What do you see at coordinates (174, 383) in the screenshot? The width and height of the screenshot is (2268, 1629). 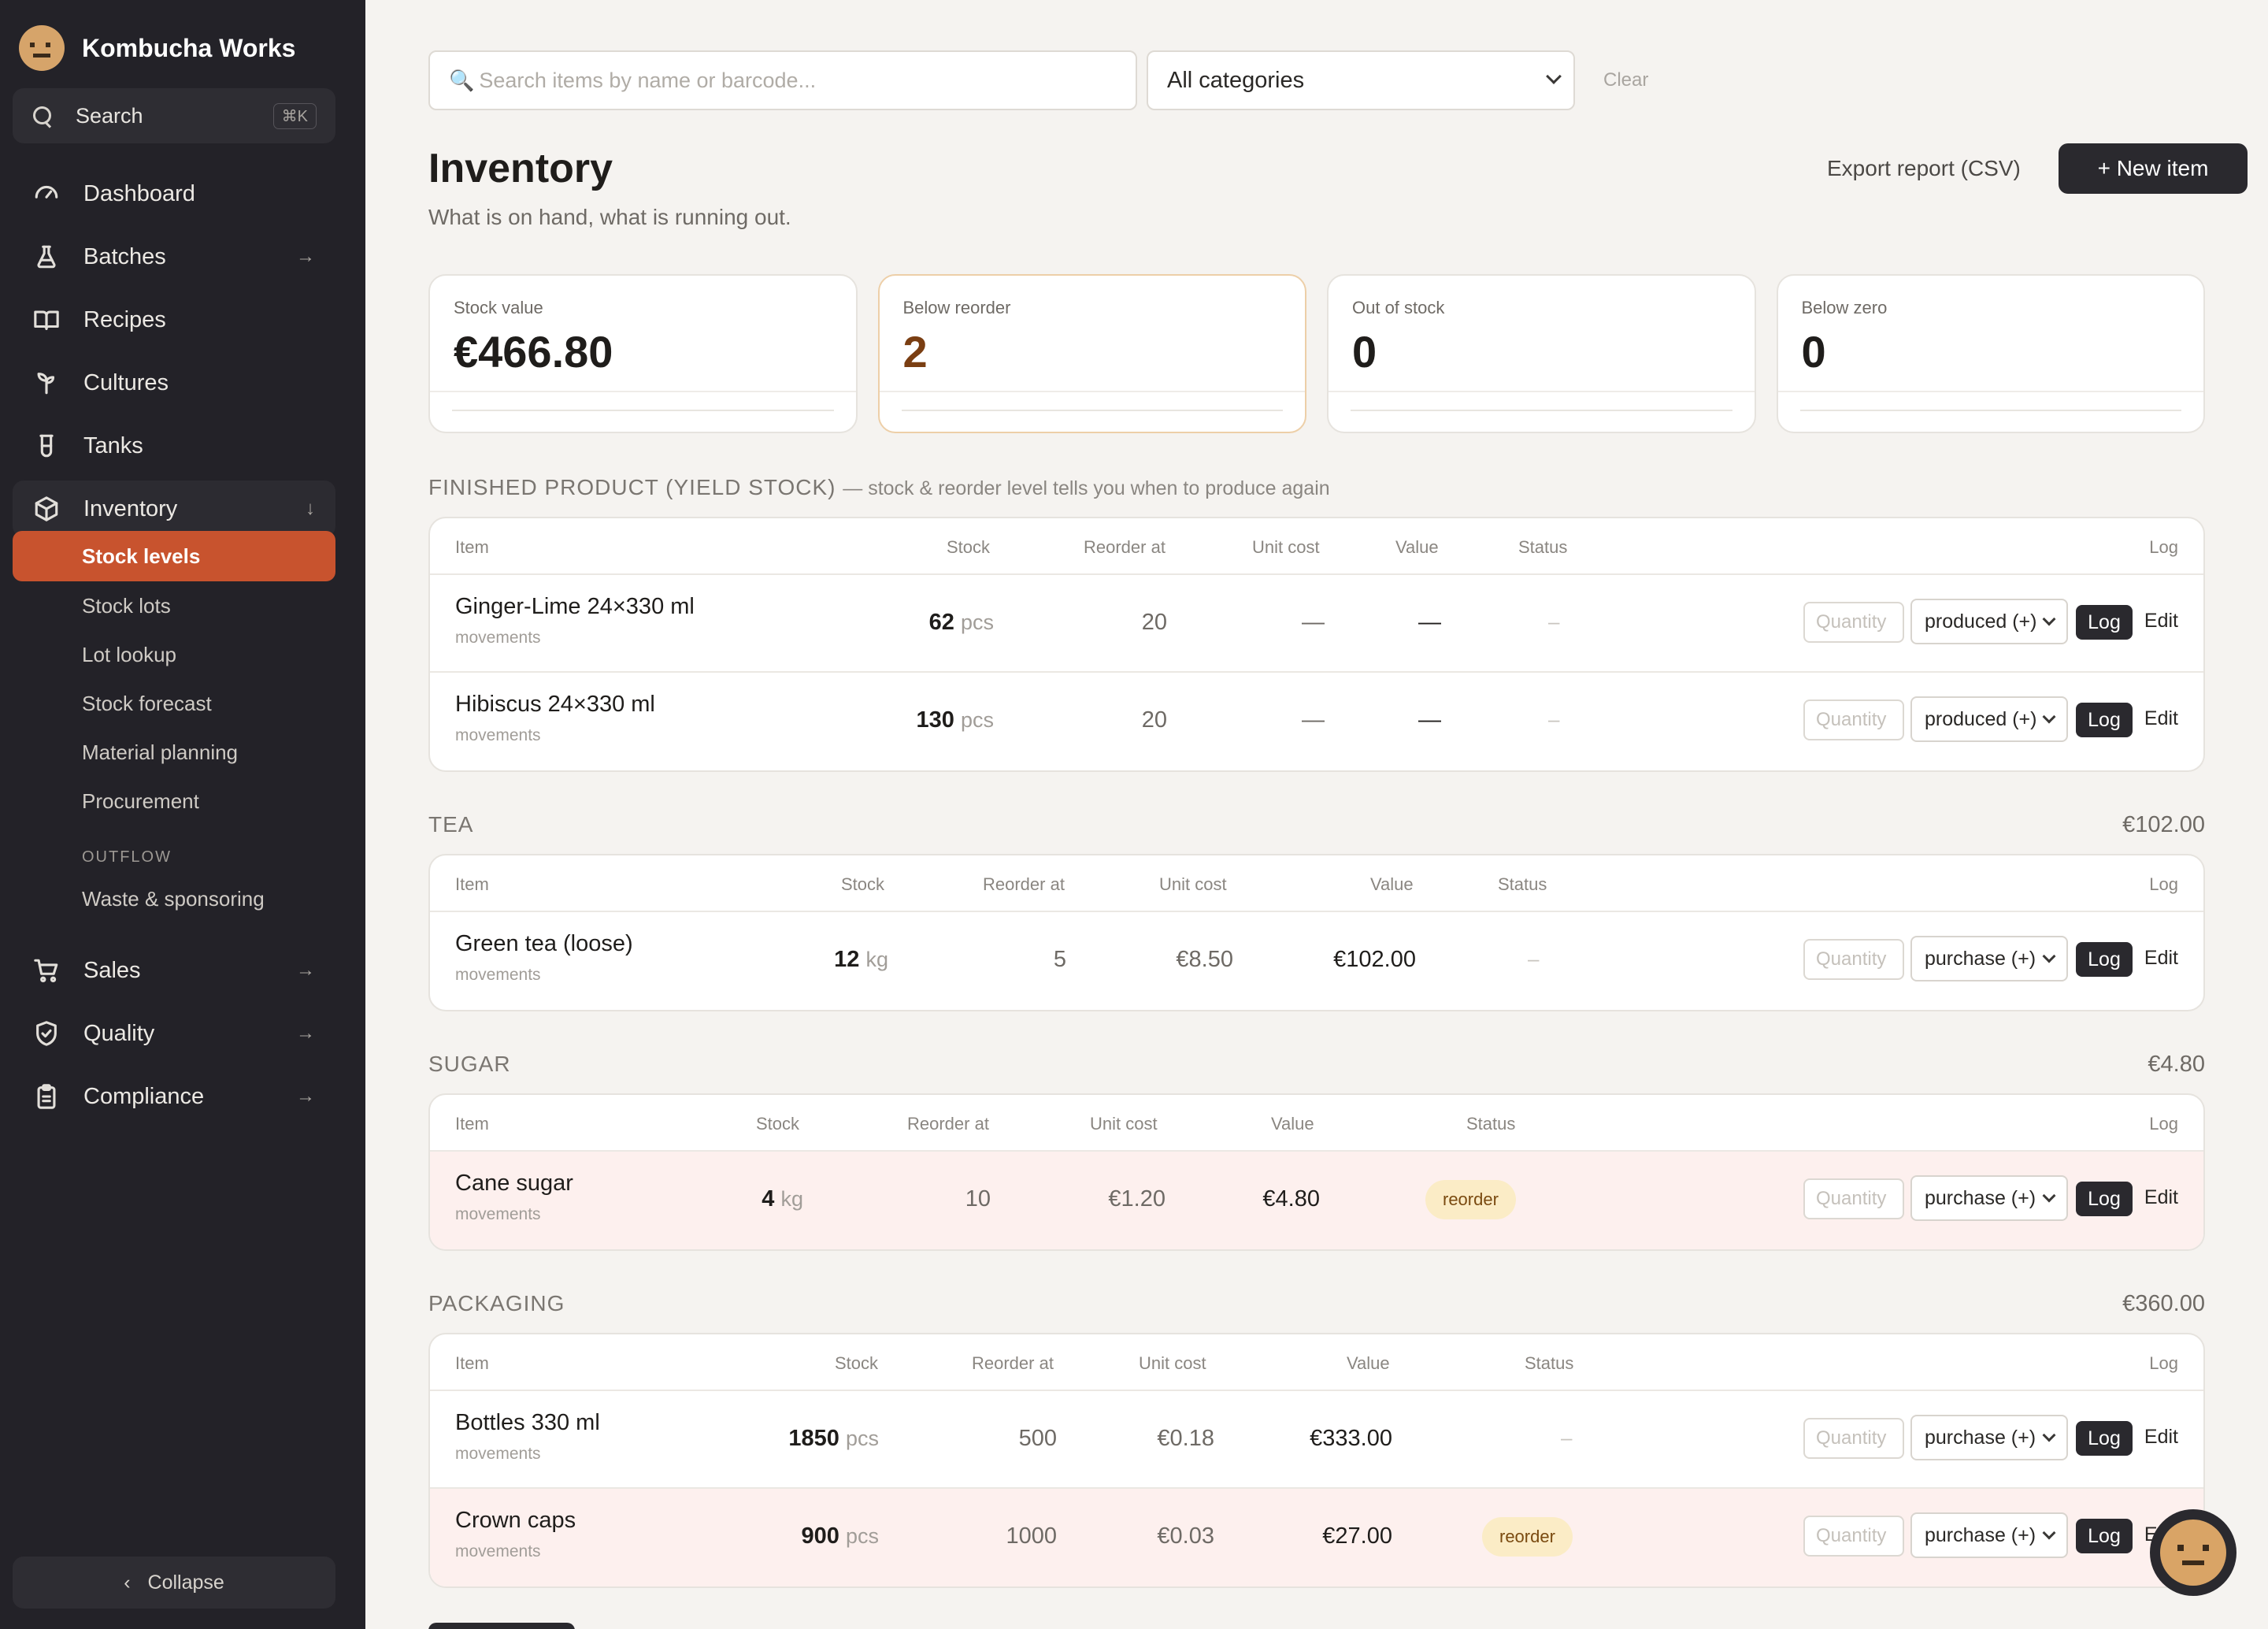 I see `nav-item-cultures: Cultures` at bounding box center [174, 383].